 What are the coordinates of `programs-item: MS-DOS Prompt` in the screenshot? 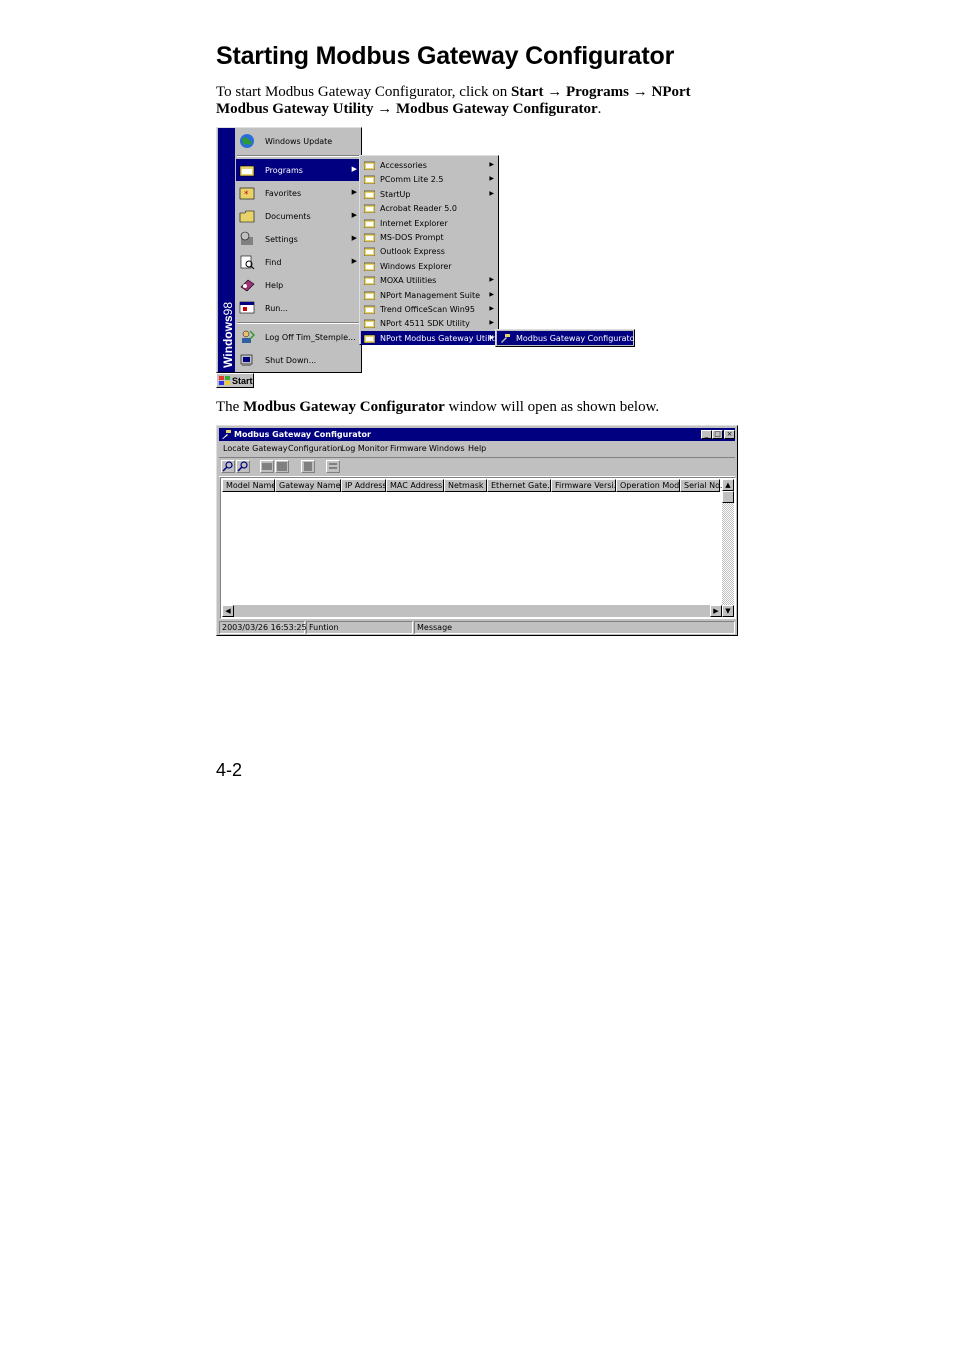 It's located at (429, 237).